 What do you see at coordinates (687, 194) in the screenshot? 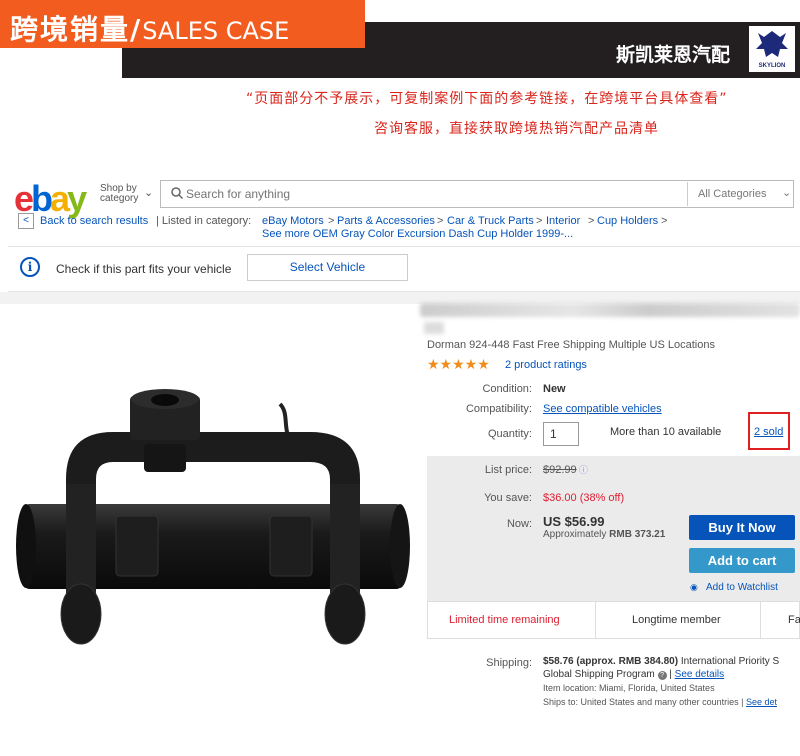
I see `search-divider` at bounding box center [687, 194].